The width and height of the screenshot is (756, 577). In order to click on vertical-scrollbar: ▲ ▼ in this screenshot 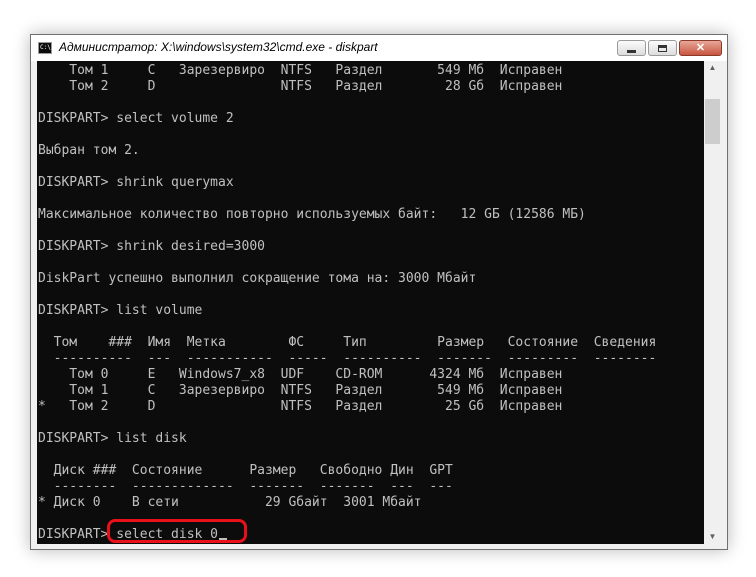, I will do `click(712, 302)`.